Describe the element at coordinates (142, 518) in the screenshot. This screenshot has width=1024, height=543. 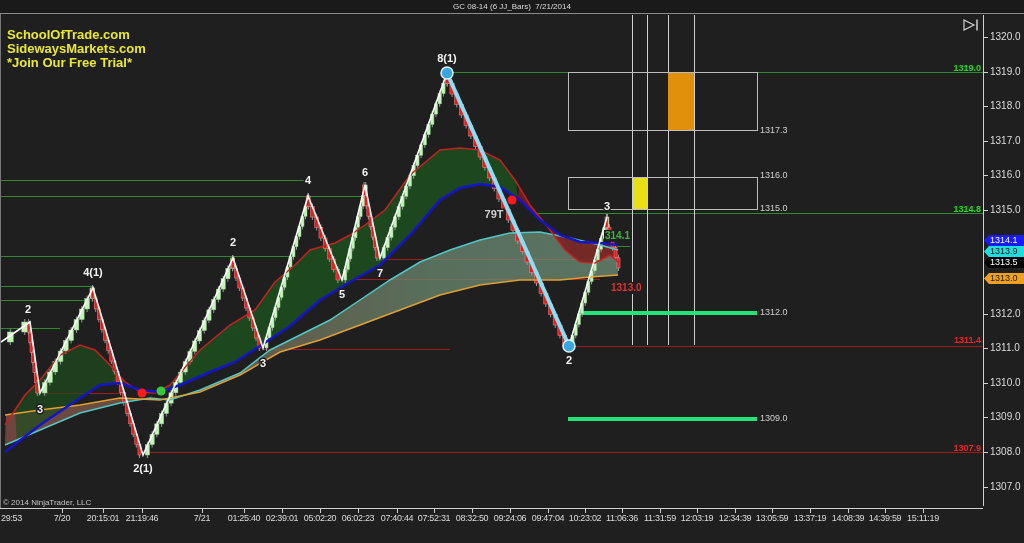
I see `time-axis-label: 21:19:46` at that location.